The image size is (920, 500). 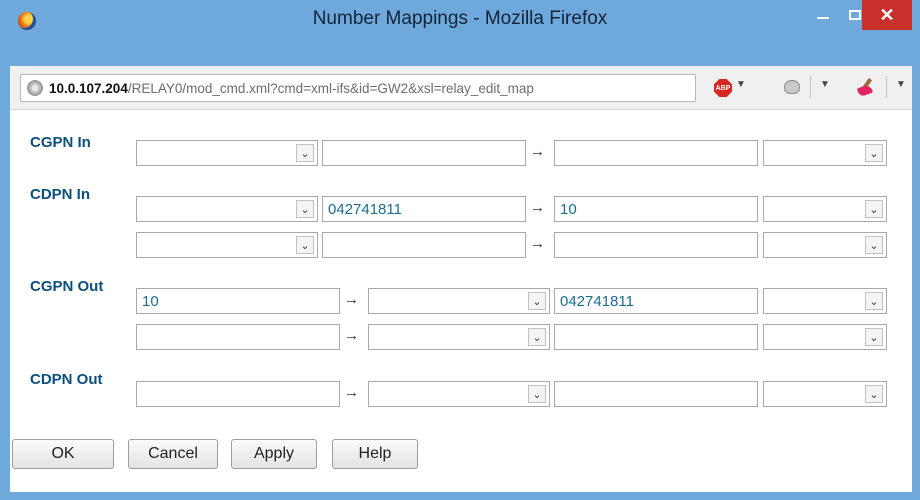 I want to click on cgpn-out-output-select: ⌄, so click(x=825, y=301).